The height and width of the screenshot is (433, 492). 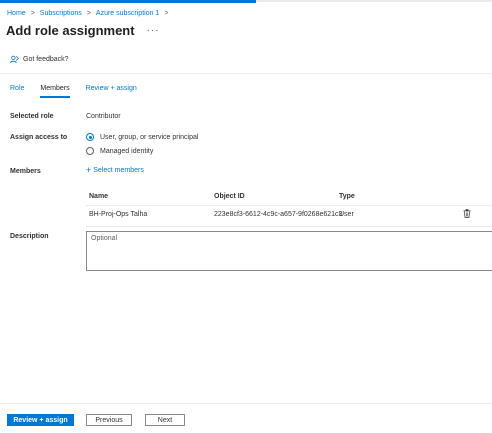 What do you see at coordinates (25, 171) in the screenshot?
I see `members-label: Members` at bounding box center [25, 171].